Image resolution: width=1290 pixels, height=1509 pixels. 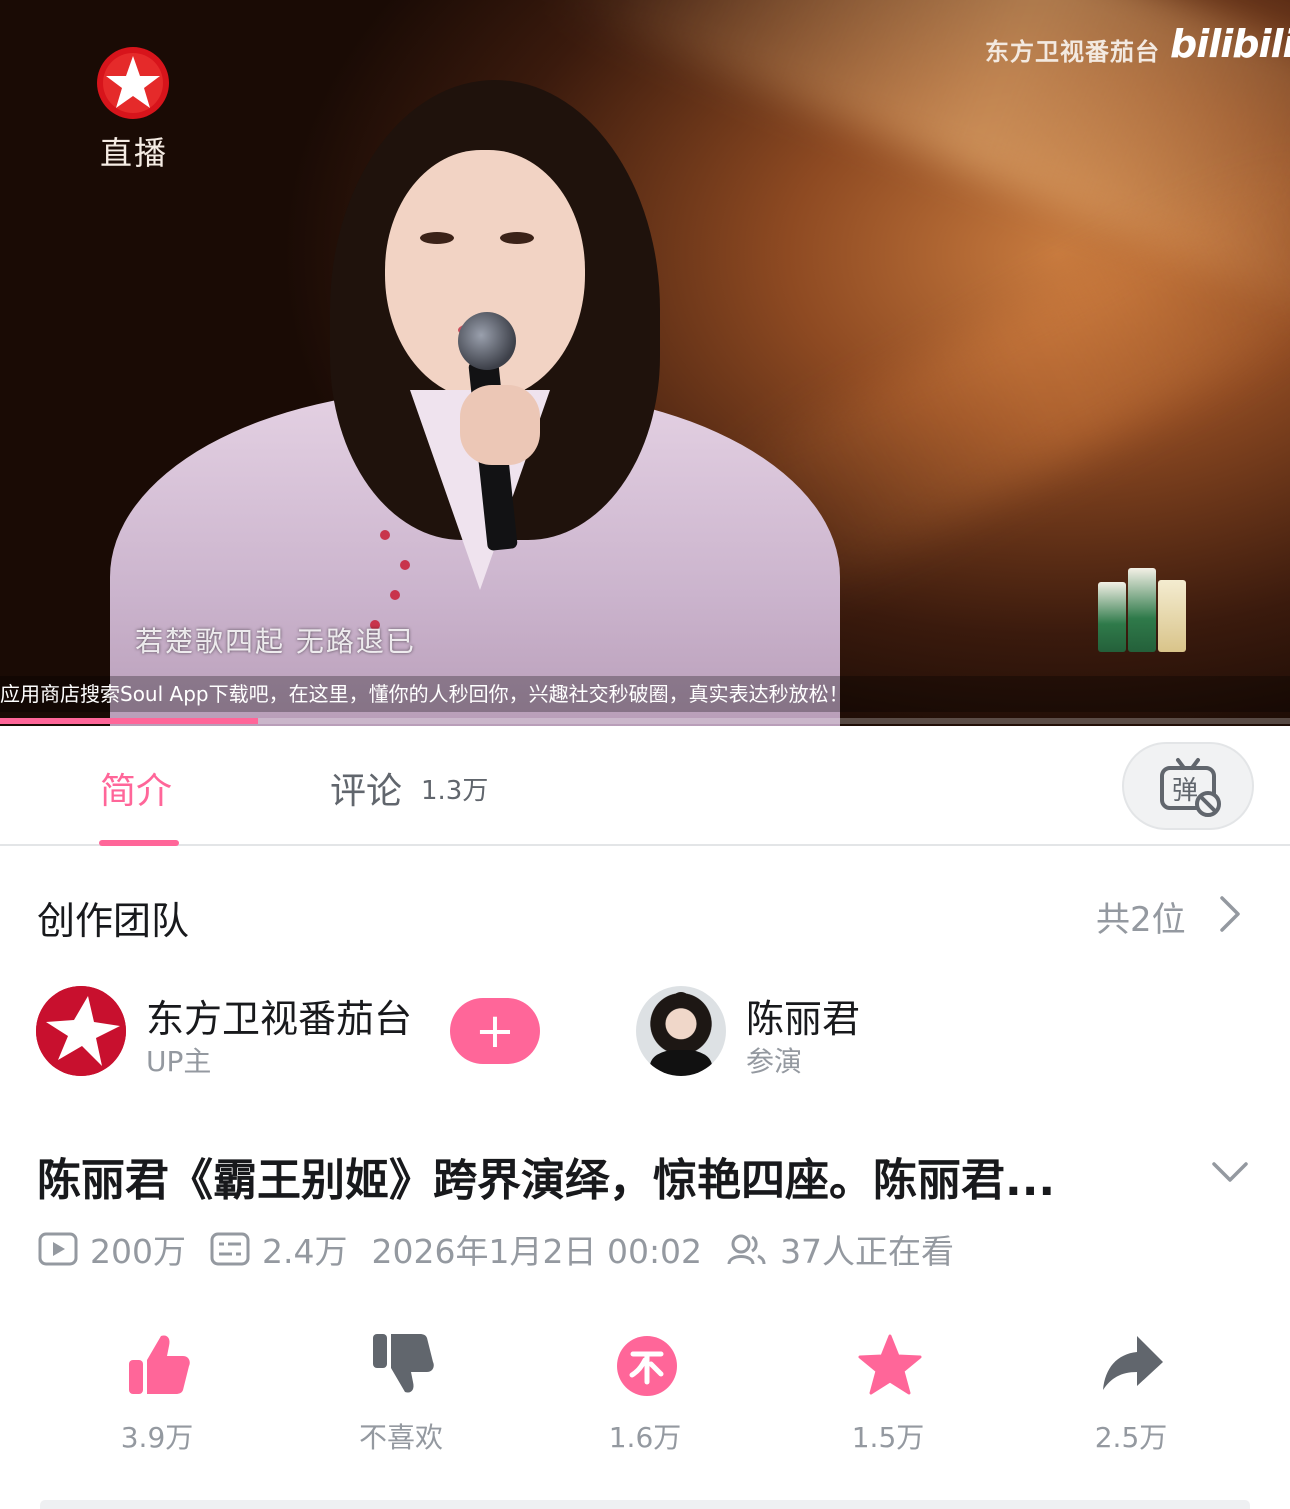 I want to click on creators-section-title: 创作团队, so click(x=113, y=921).